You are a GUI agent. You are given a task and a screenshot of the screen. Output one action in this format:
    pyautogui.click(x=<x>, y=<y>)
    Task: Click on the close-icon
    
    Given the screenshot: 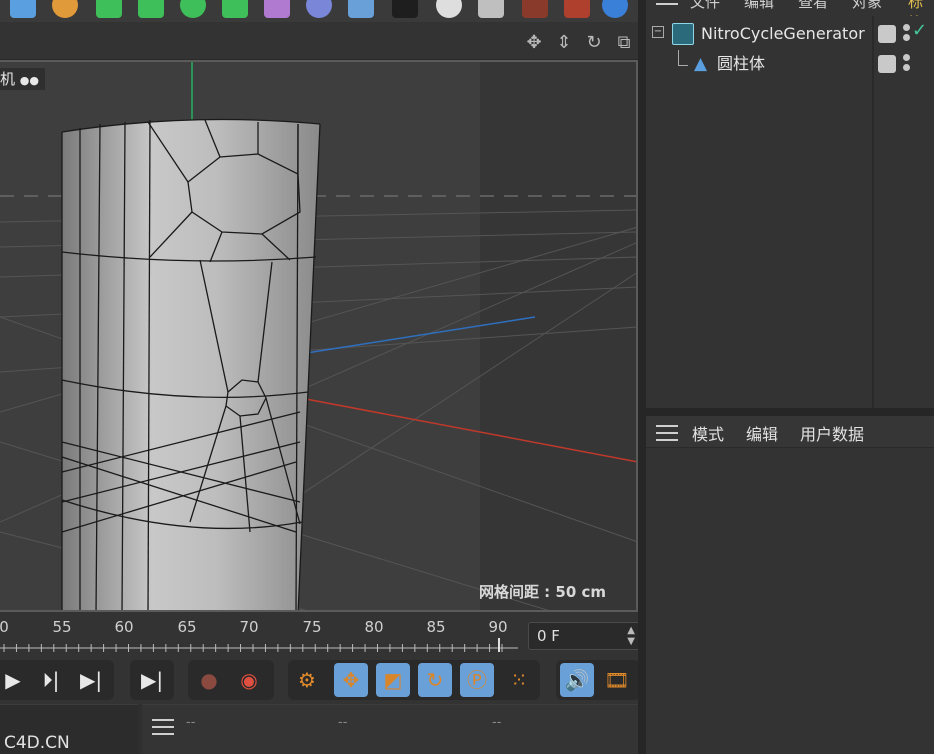 What is the action you would take?
    pyautogui.click(x=577, y=9)
    